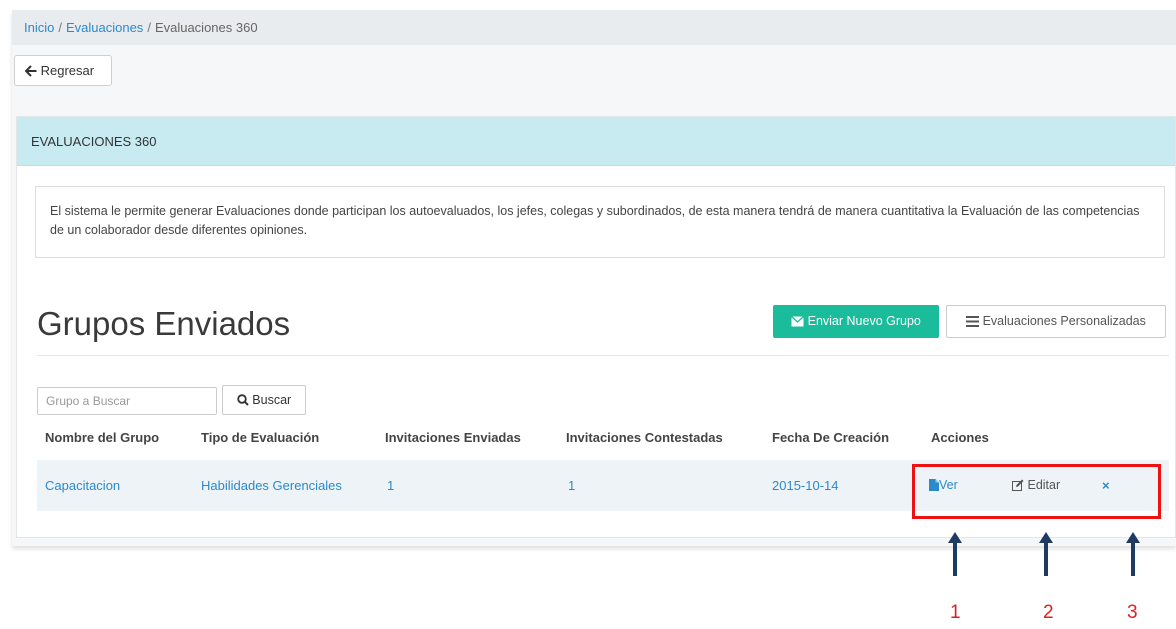 The width and height of the screenshot is (1176, 629). I want to click on callout-label-3: 3, so click(1132, 612).